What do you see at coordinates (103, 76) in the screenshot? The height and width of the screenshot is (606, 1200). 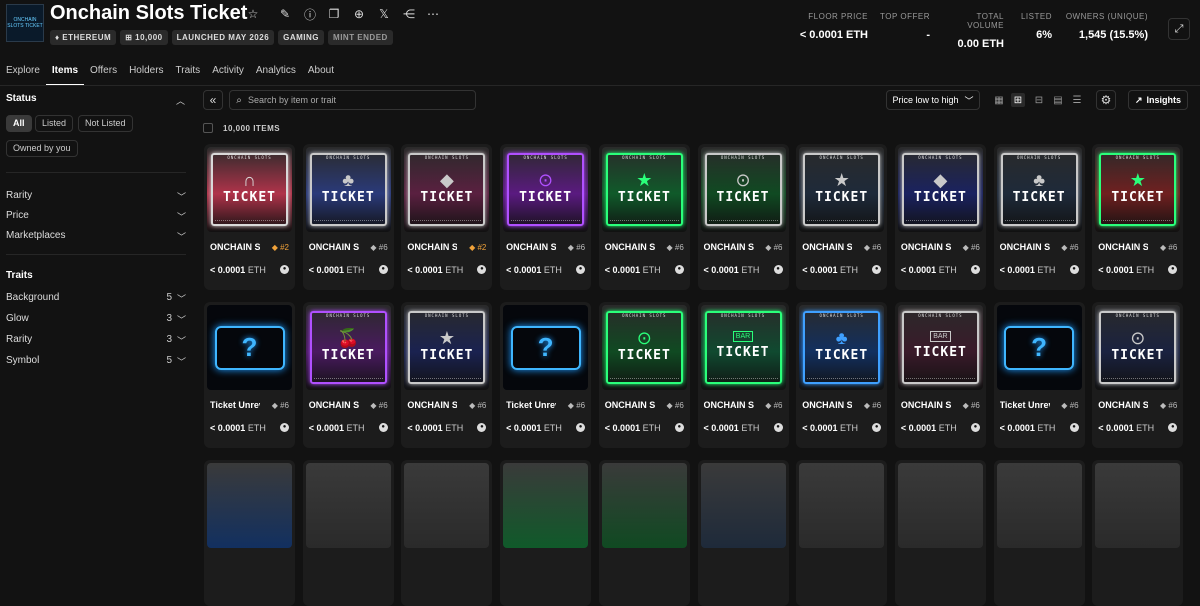 I see `tab-offers: Offers` at bounding box center [103, 76].